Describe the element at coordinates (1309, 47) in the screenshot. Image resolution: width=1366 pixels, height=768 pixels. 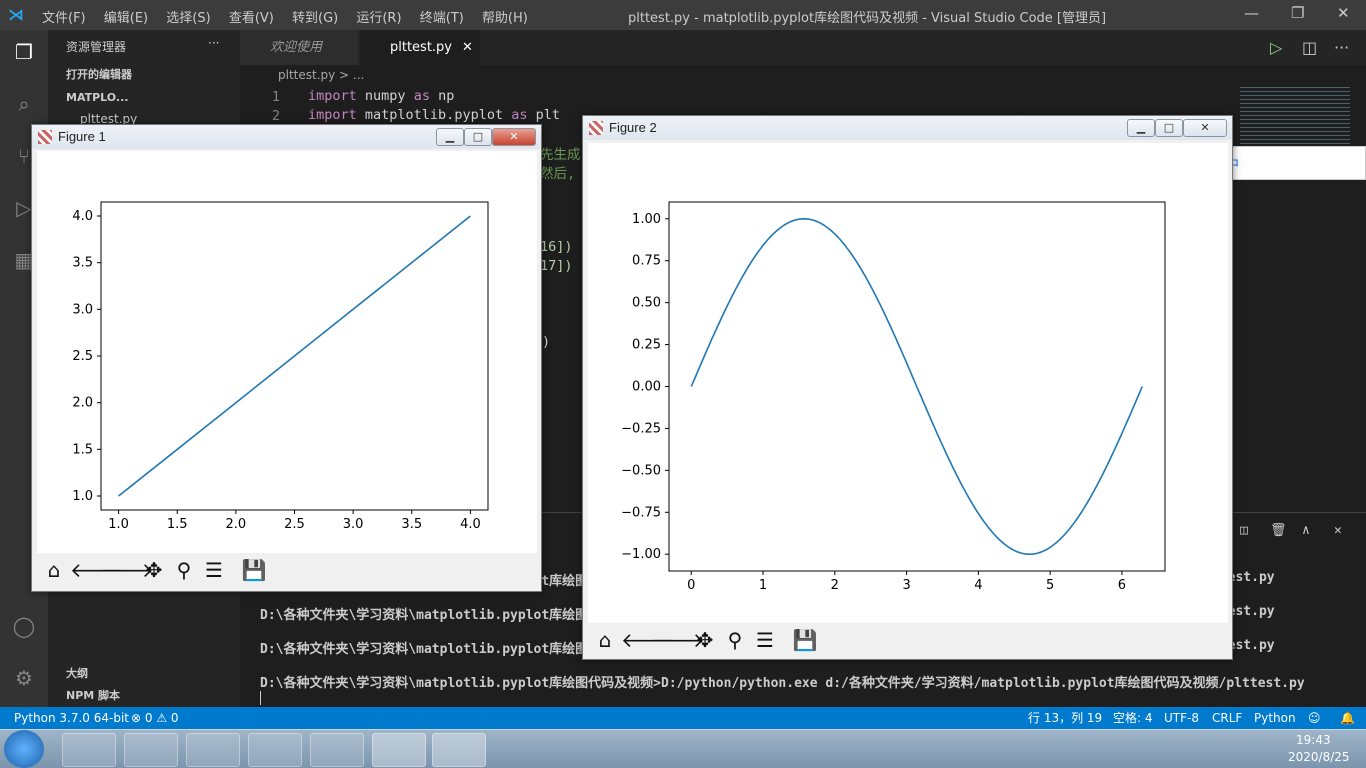
I see `split-editor-icon: ◫` at that location.